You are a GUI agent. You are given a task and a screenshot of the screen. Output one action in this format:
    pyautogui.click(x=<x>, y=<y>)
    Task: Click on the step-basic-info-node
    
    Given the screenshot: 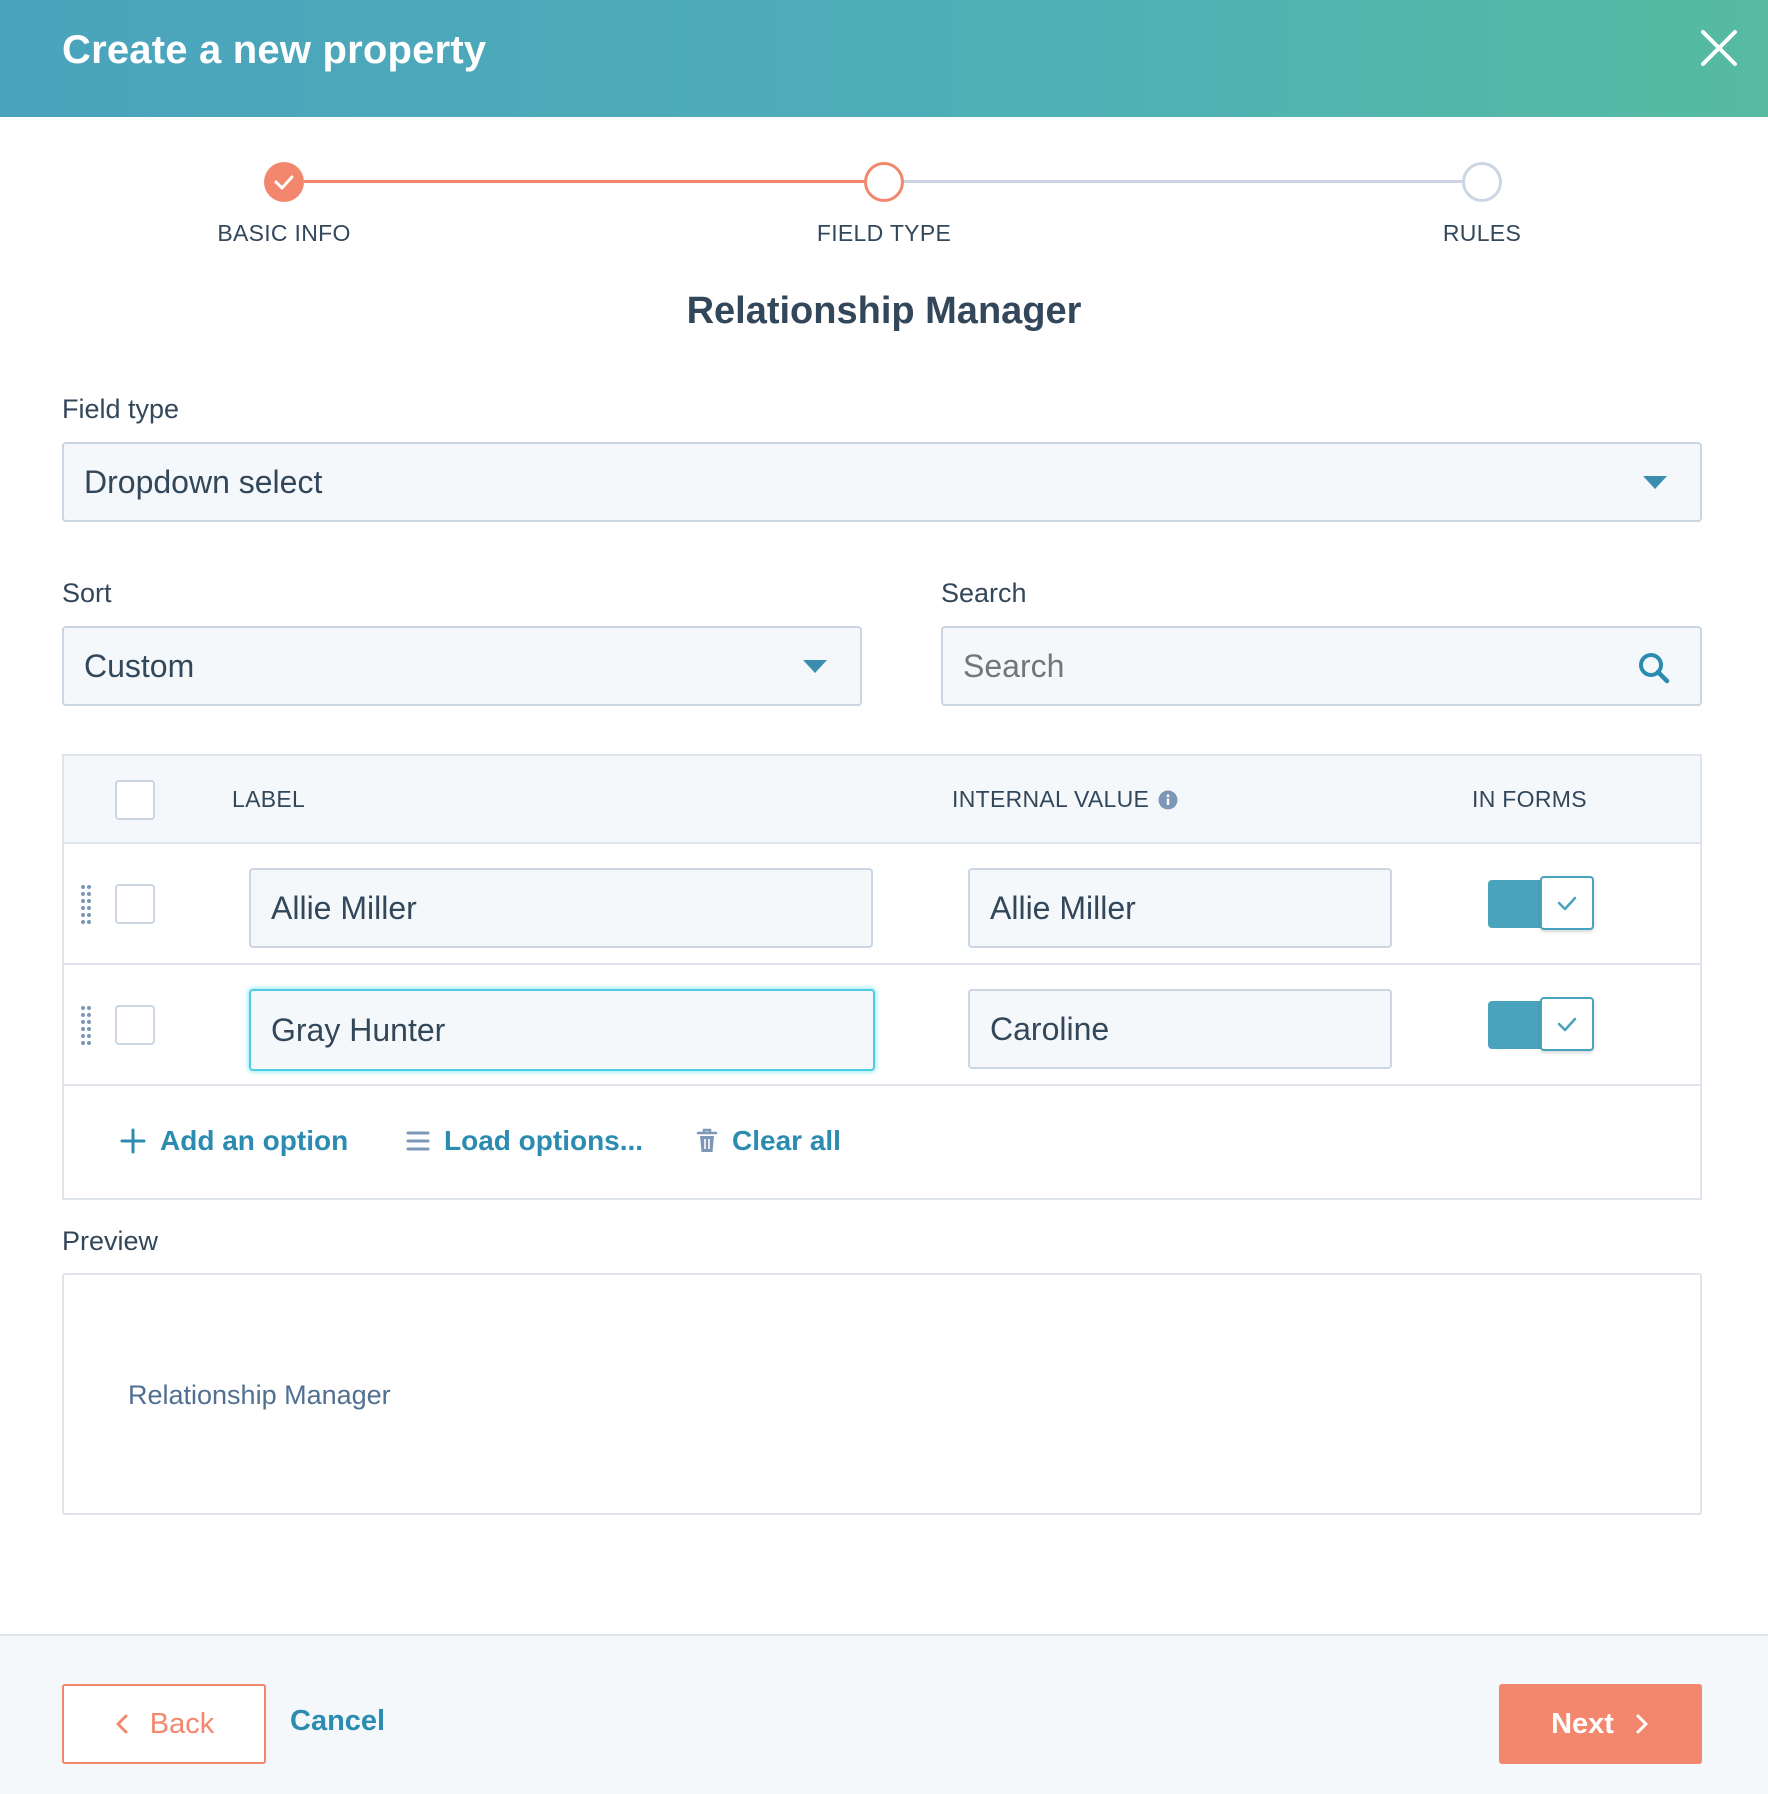 What is the action you would take?
    pyautogui.click(x=284, y=182)
    